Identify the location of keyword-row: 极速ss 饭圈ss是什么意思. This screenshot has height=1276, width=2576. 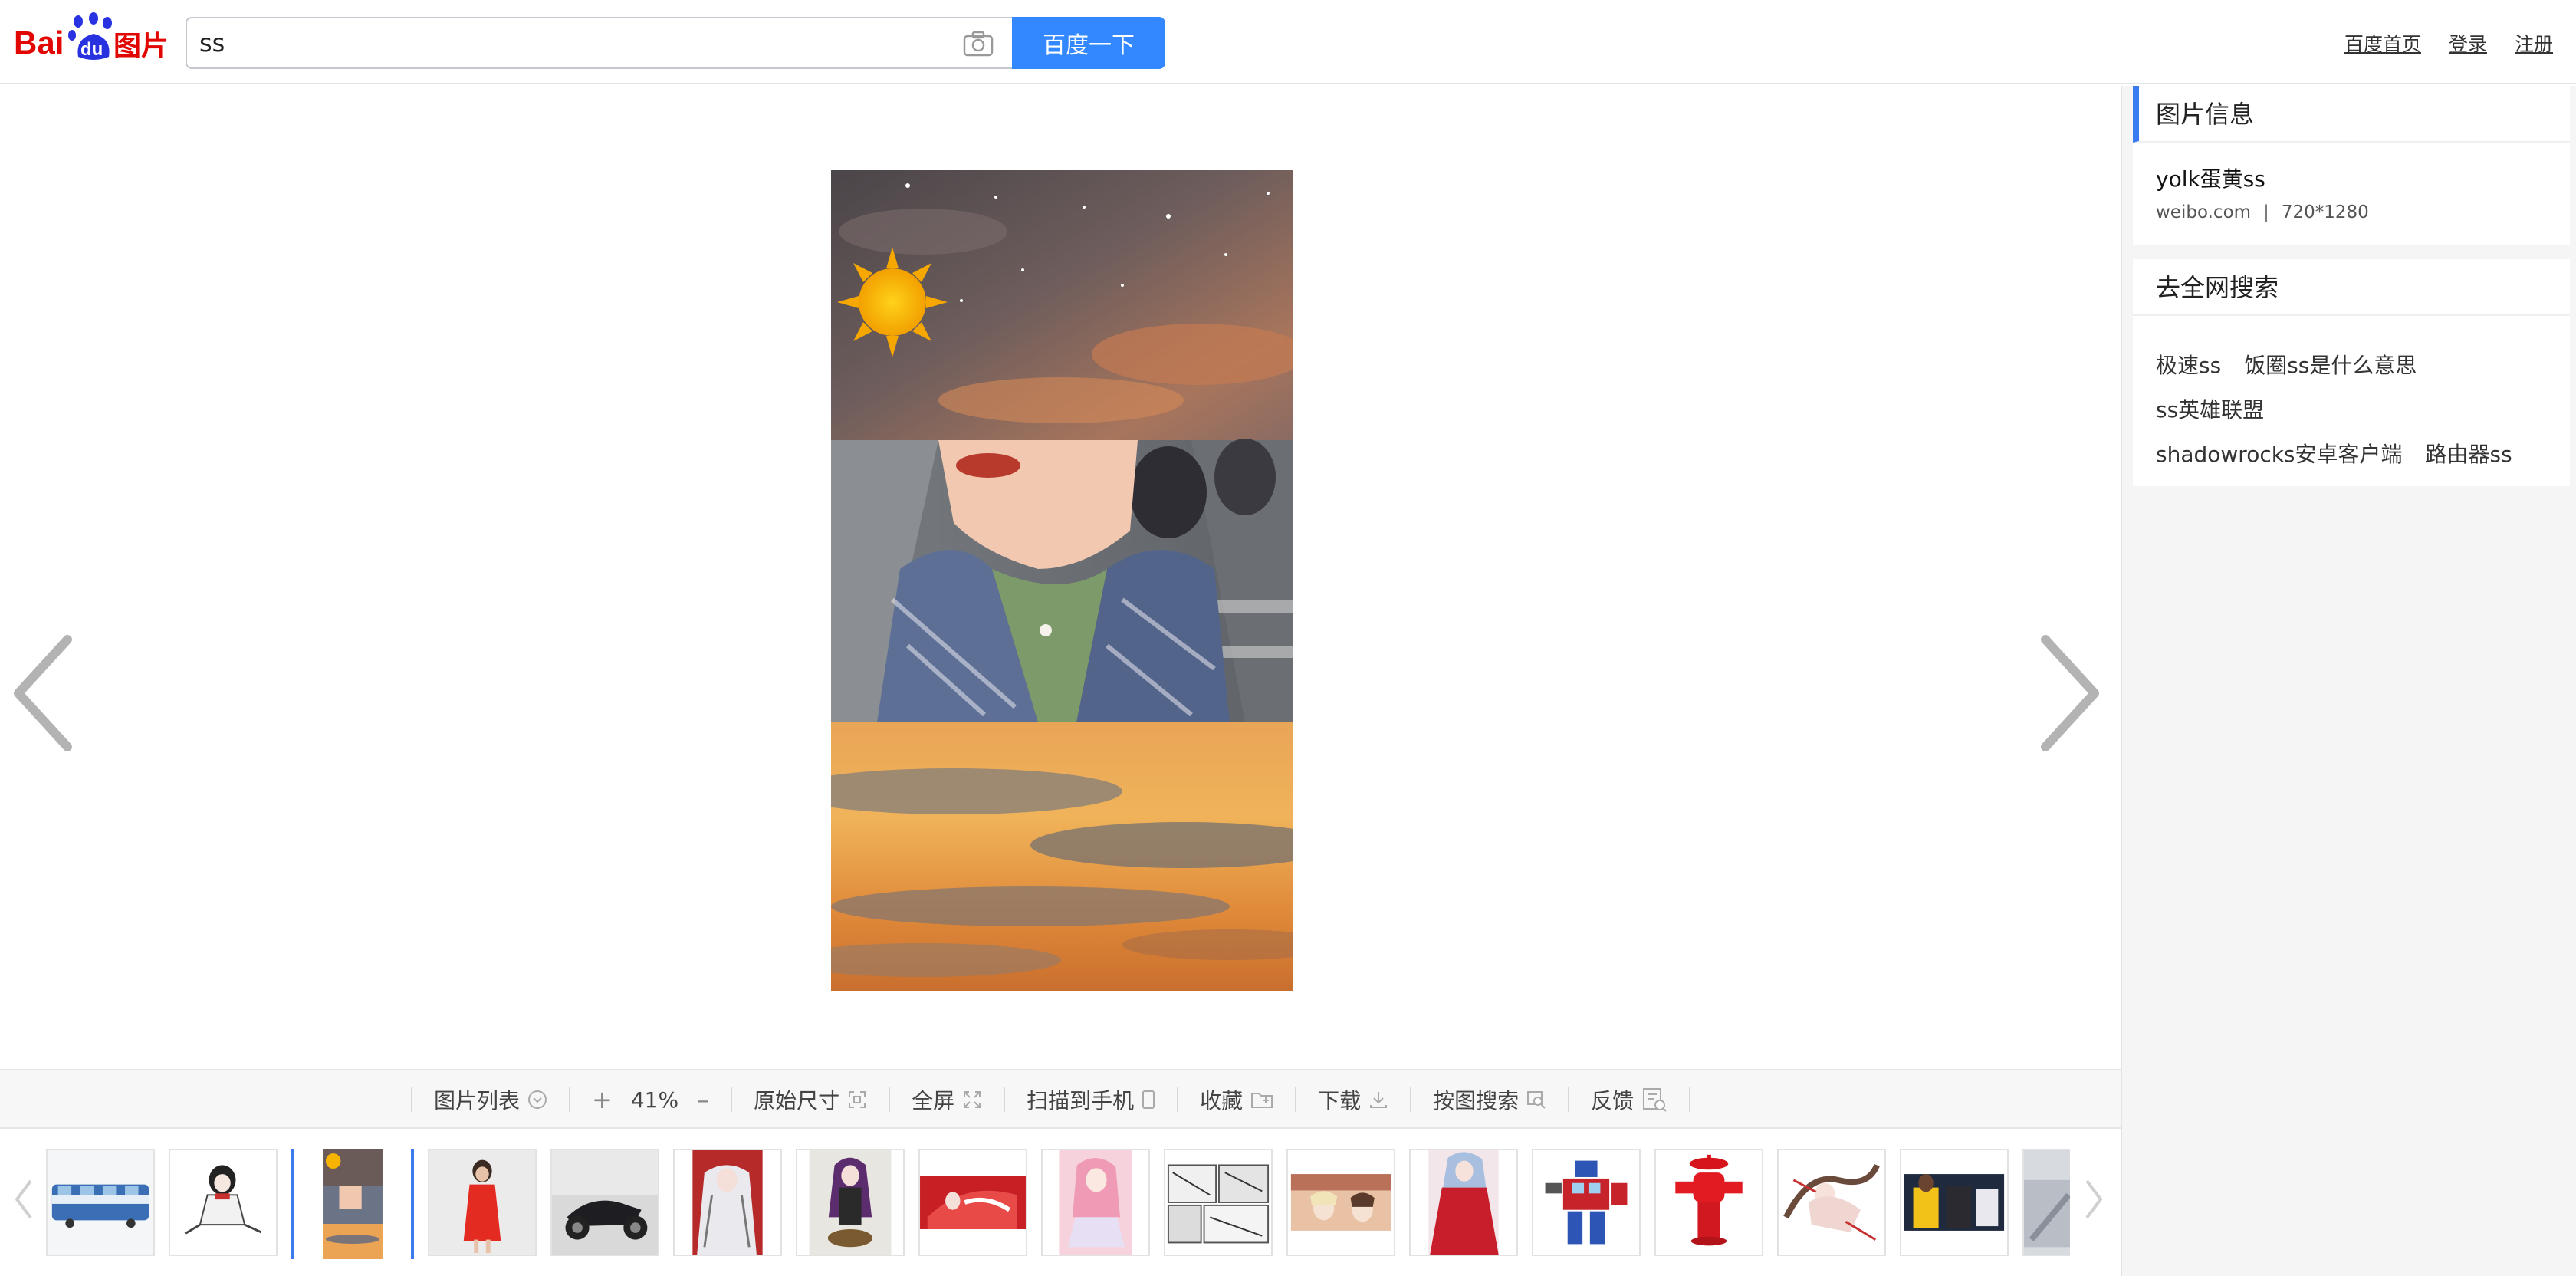
(2359, 364).